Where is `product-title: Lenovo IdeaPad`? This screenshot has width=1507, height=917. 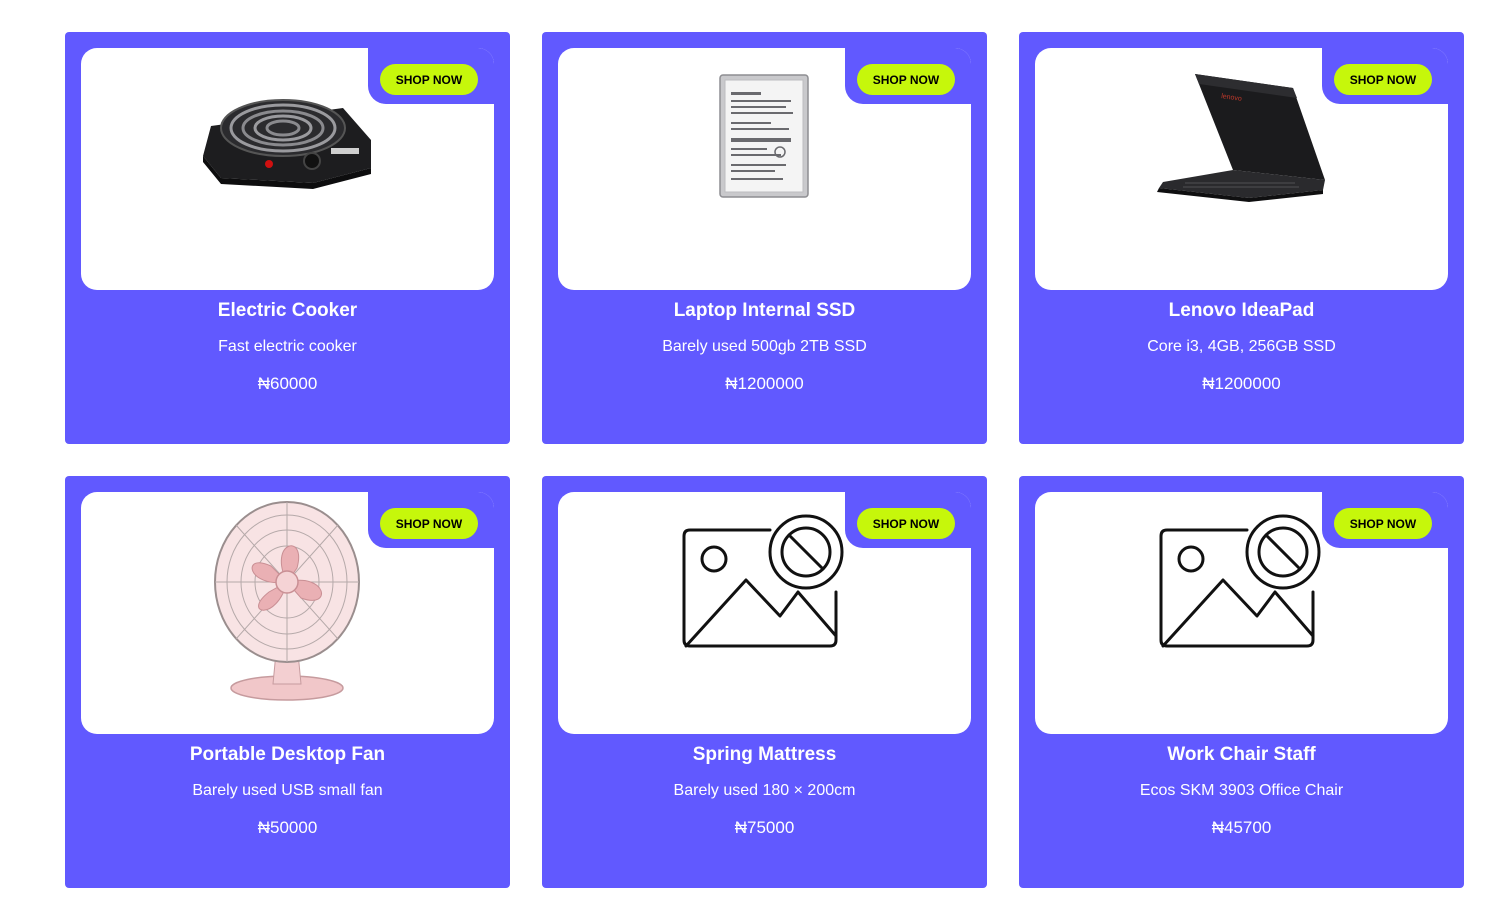 product-title: Lenovo IdeaPad is located at coordinates (1241, 310).